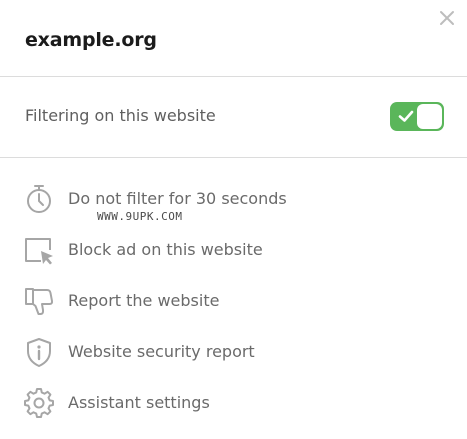 The width and height of the screenshot is (467, 439). I want to click on menu-item-pause-filtering: Do not filter for 30 seconds, so click(233, 198).